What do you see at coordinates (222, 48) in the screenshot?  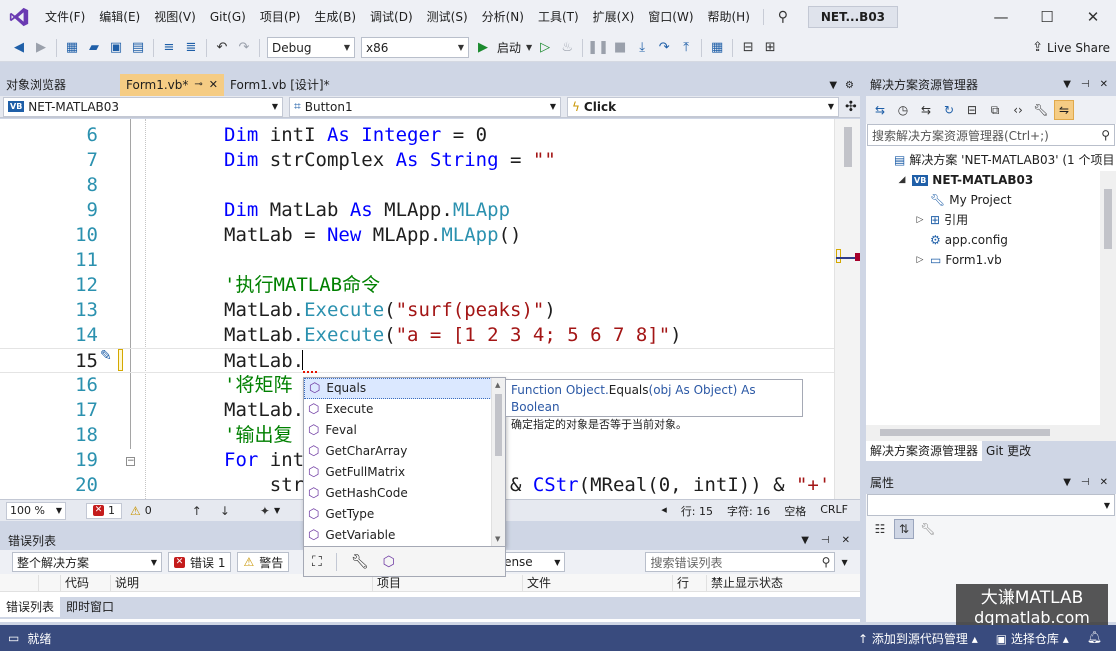 I see `undo-icon: ↶` at bounding box center [222, 48].